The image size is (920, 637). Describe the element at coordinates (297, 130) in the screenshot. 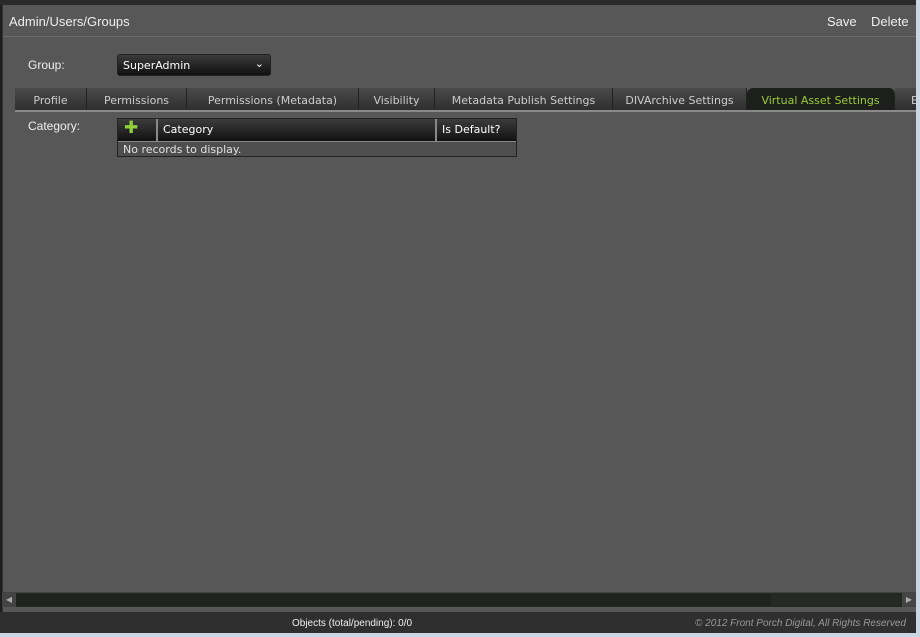

I see `column-category: Category` at that location.